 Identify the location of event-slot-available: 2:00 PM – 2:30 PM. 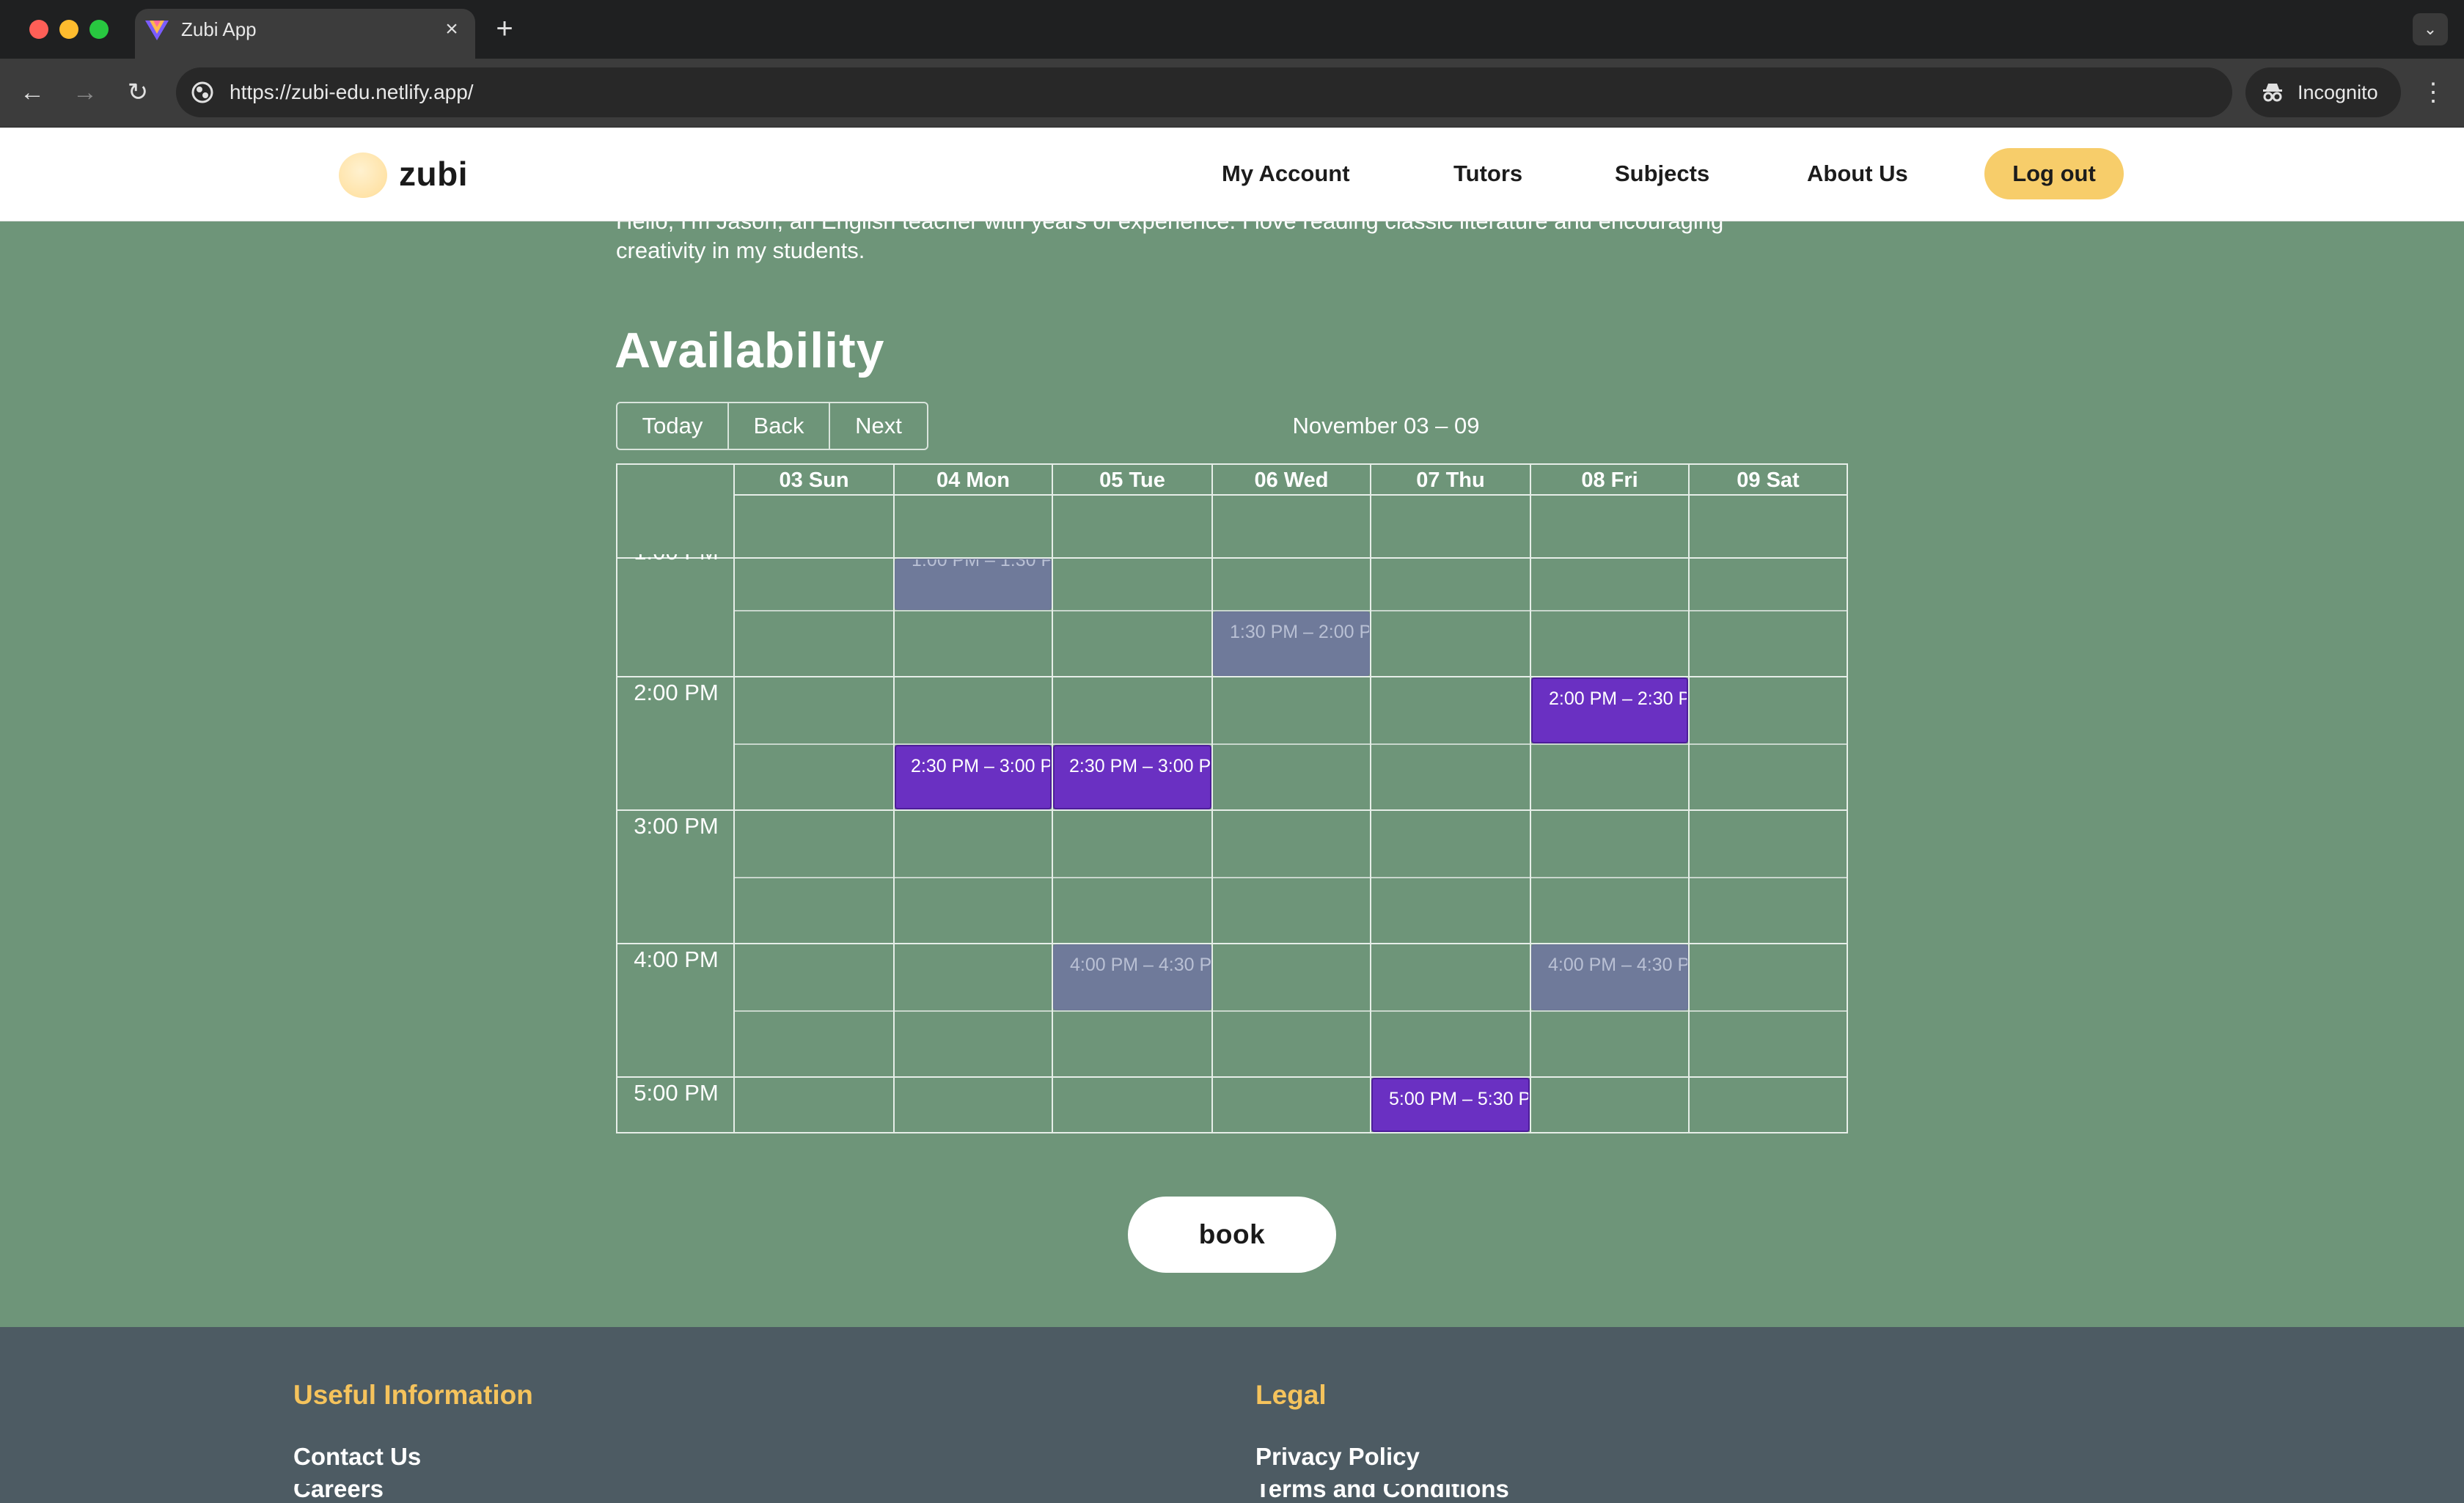
(1609, 710).